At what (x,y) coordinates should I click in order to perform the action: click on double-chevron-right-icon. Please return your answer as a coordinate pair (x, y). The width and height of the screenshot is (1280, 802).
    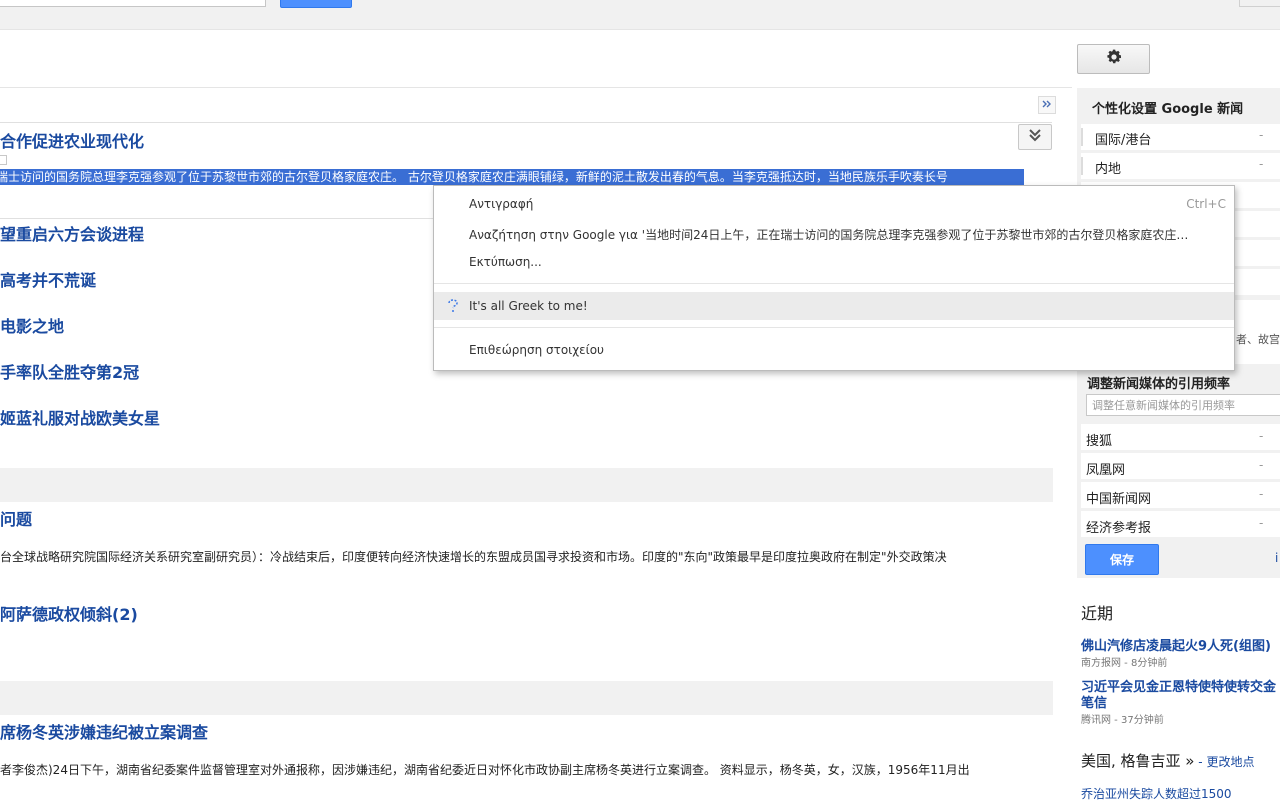
    Looking at the image, I should click on (1047, 105).